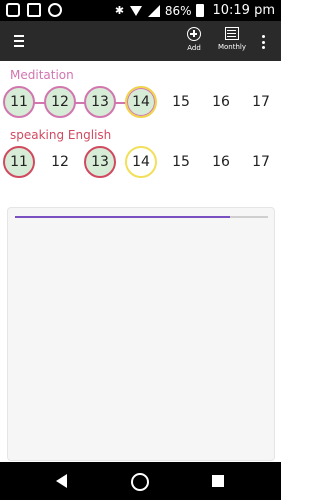 The width and height of the screenshot is (320, 500). I want to click on notification-icon, so click(13, 10).